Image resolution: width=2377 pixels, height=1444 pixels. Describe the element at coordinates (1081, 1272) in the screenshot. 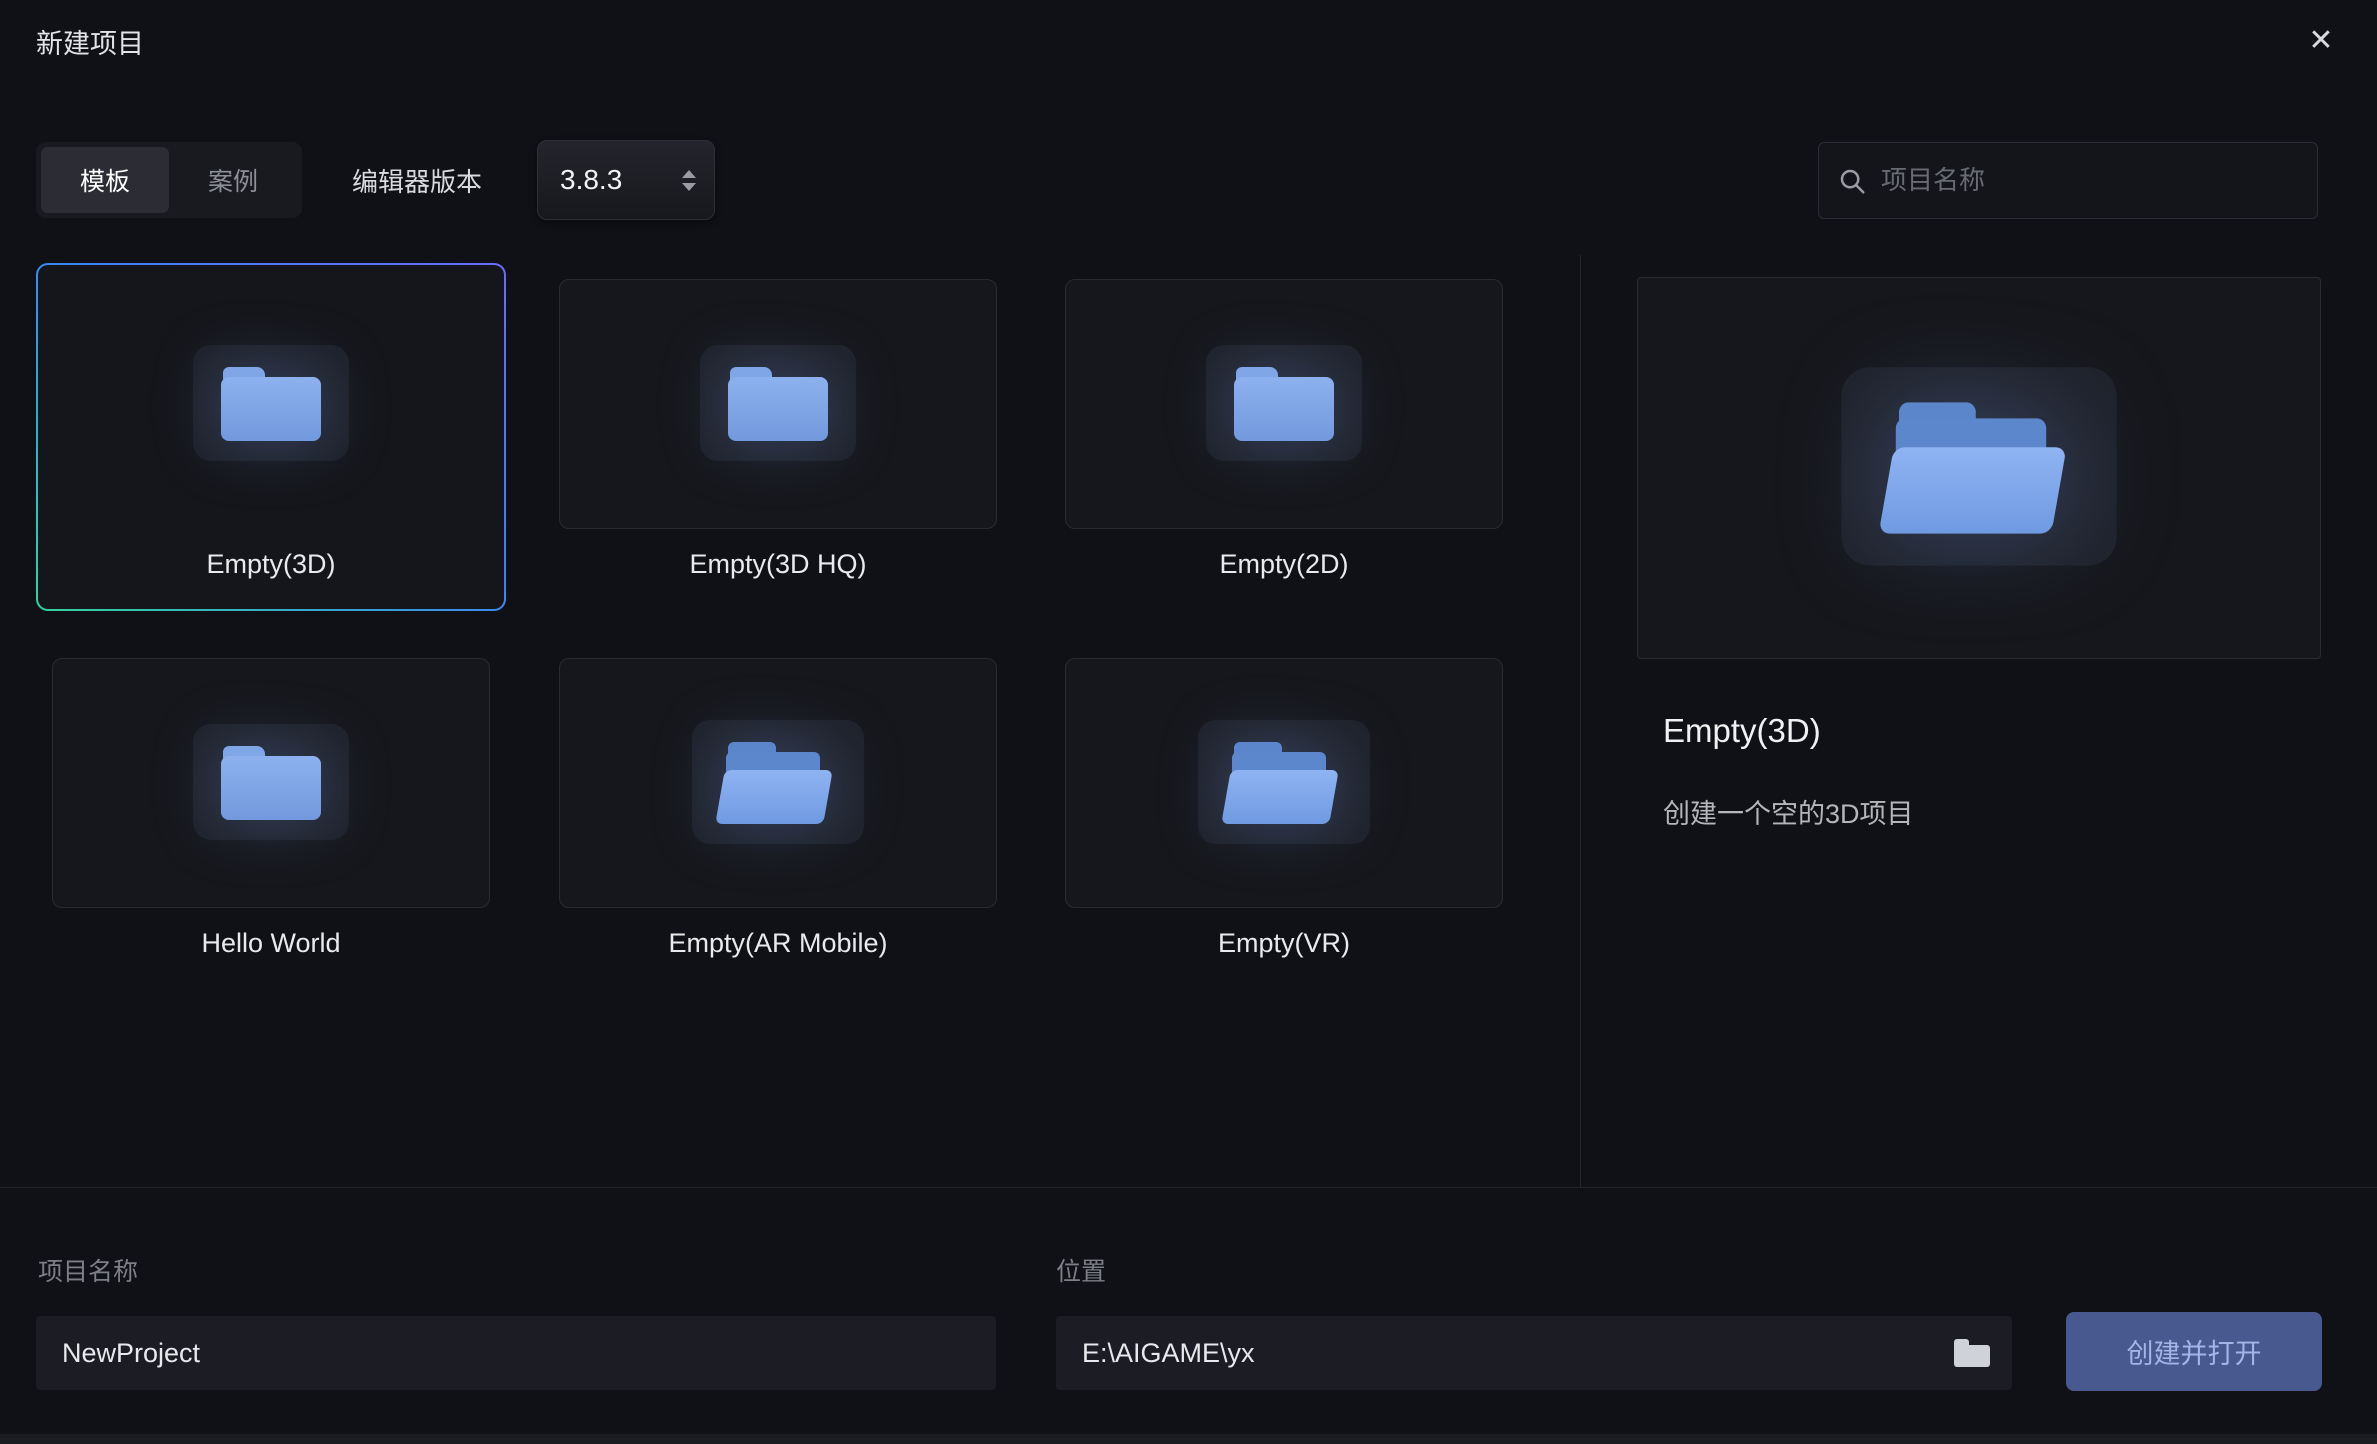

I see `location-label: 位置` at that location.